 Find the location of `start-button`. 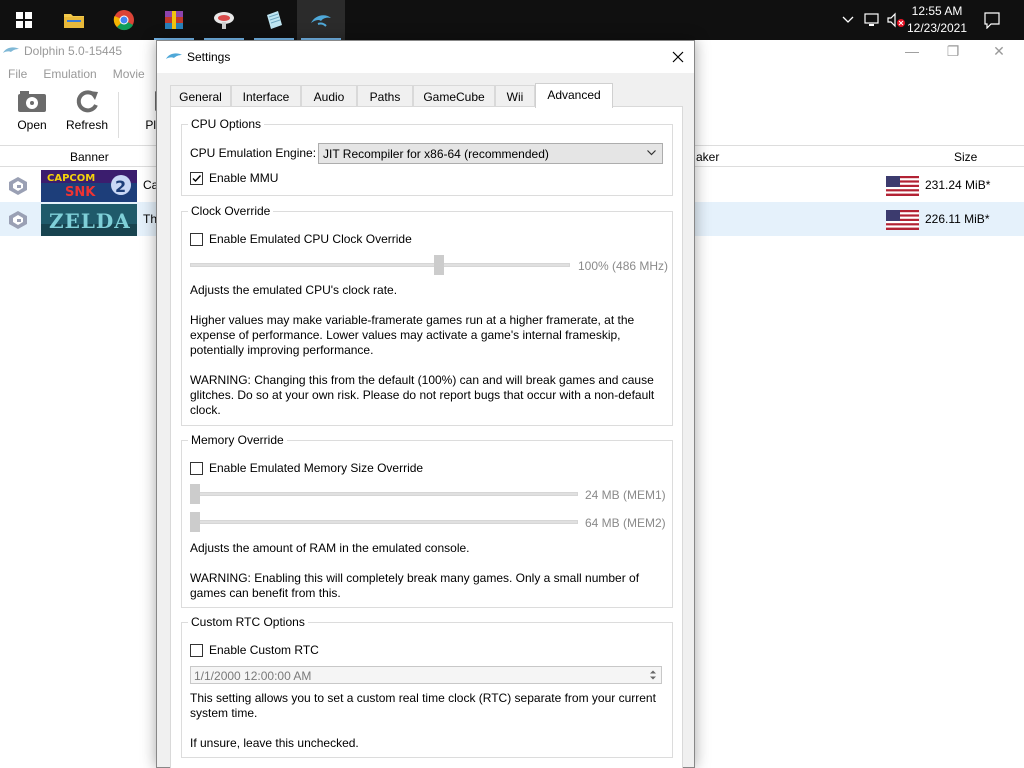

start-button is located at coordinates (24, 20).